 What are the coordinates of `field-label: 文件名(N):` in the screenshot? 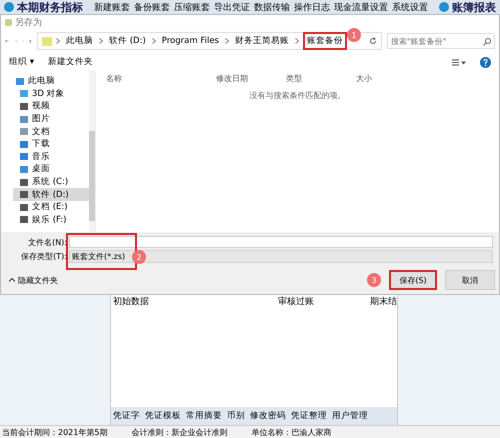 It's located at (47, 242).